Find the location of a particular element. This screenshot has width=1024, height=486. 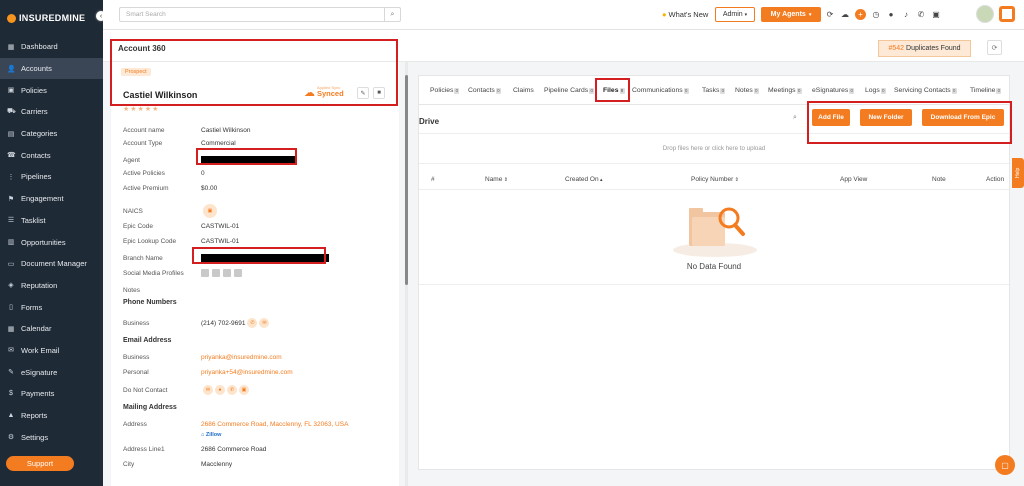

file-dropzone: Drop files here or click here to upload is located at coordinates (714, 148).